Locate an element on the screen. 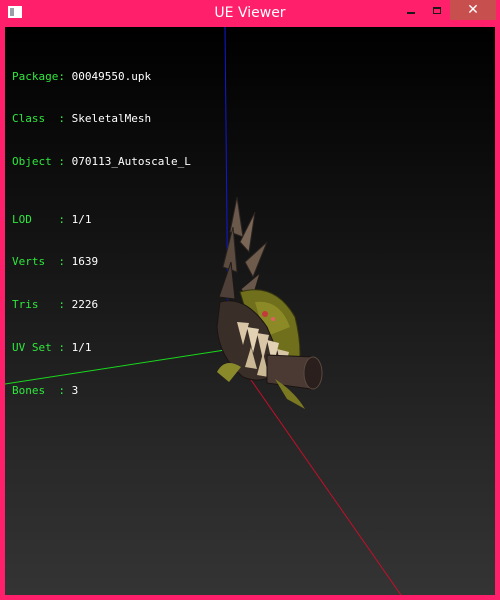  maximize-button is located at coordinates (437, 10).